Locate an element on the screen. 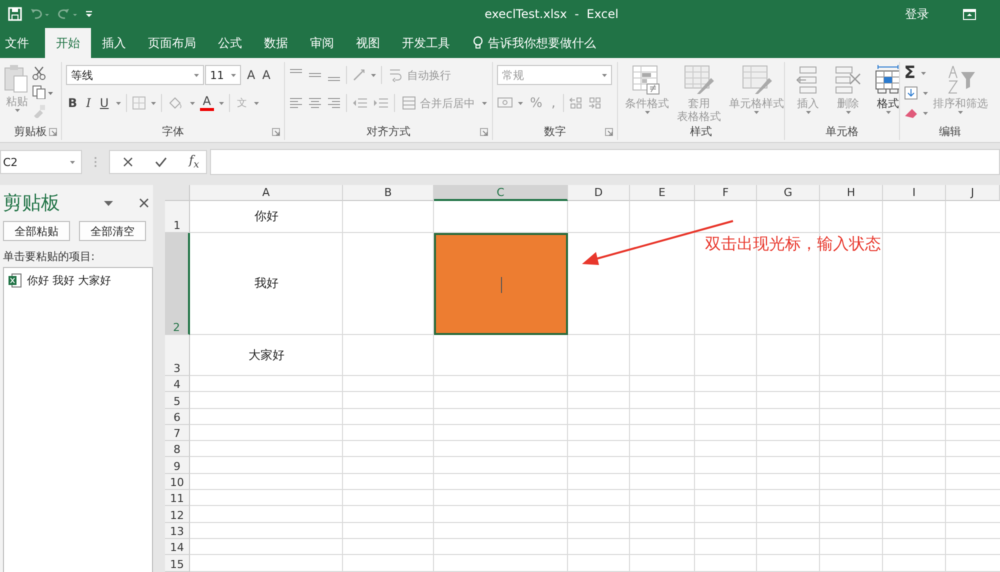 The width and height of the screenshot is (1000, 572). orientation-icon is located at coordinates (359, 75).